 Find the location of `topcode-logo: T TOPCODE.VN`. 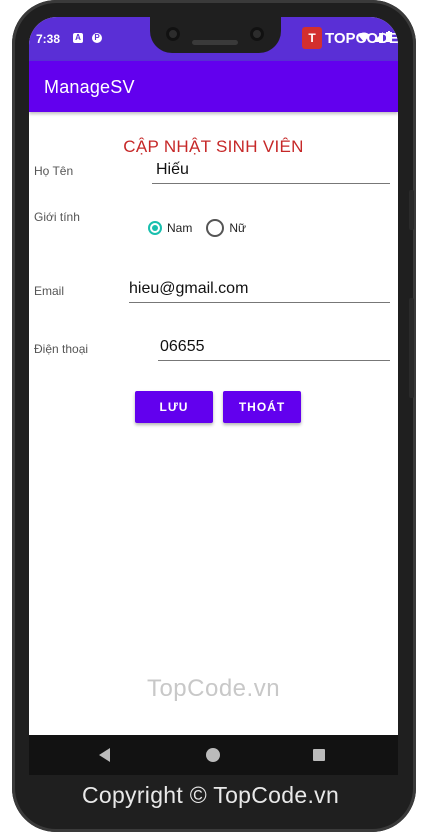

topcode-logo: T TOPCODE.VN is located at coordinates (350, 38).